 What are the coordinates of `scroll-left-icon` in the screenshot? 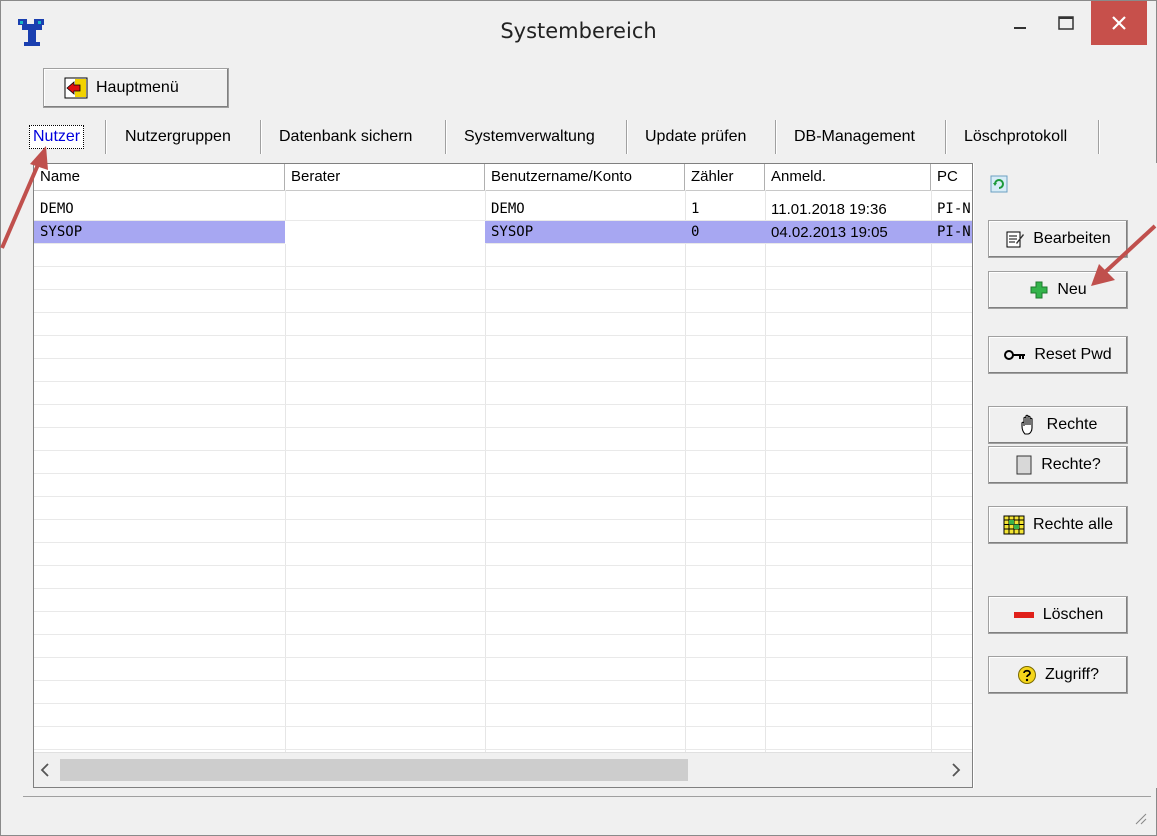 It's located at (45, 770).